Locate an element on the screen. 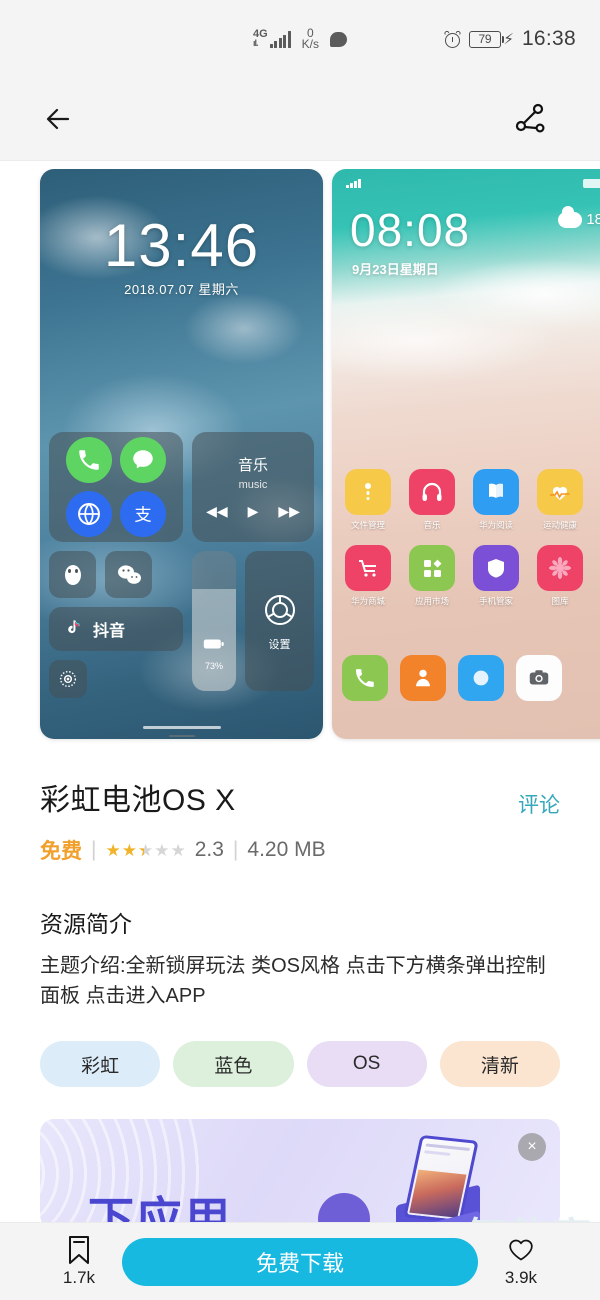 This screenshot has height=1300, width=600. battery-icon: 79 is located at coordinates (484, 39).